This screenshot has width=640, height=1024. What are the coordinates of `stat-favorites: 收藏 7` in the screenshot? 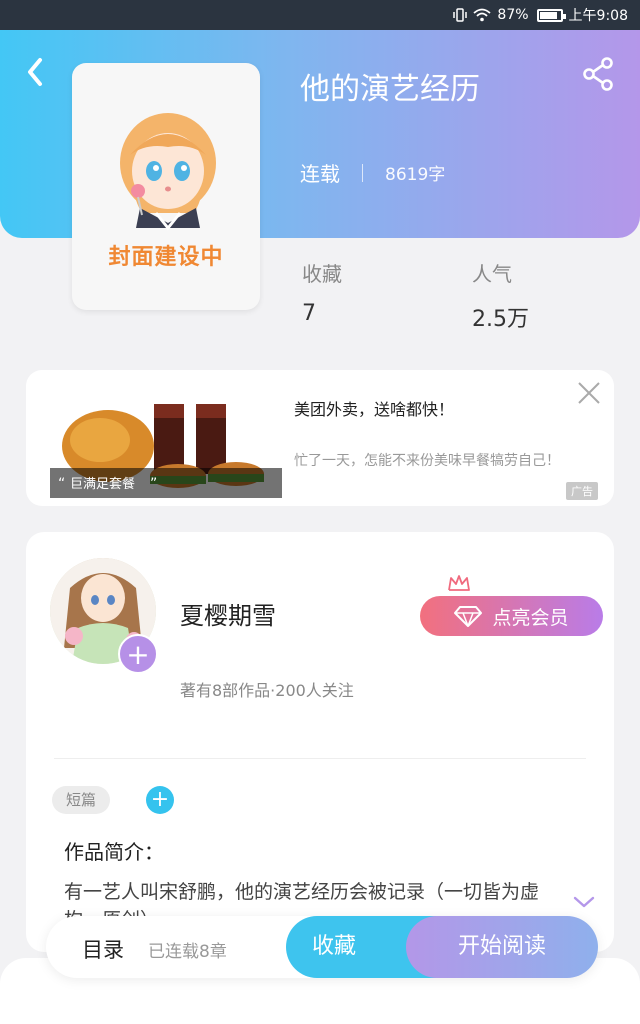 It's located at (322, 292).